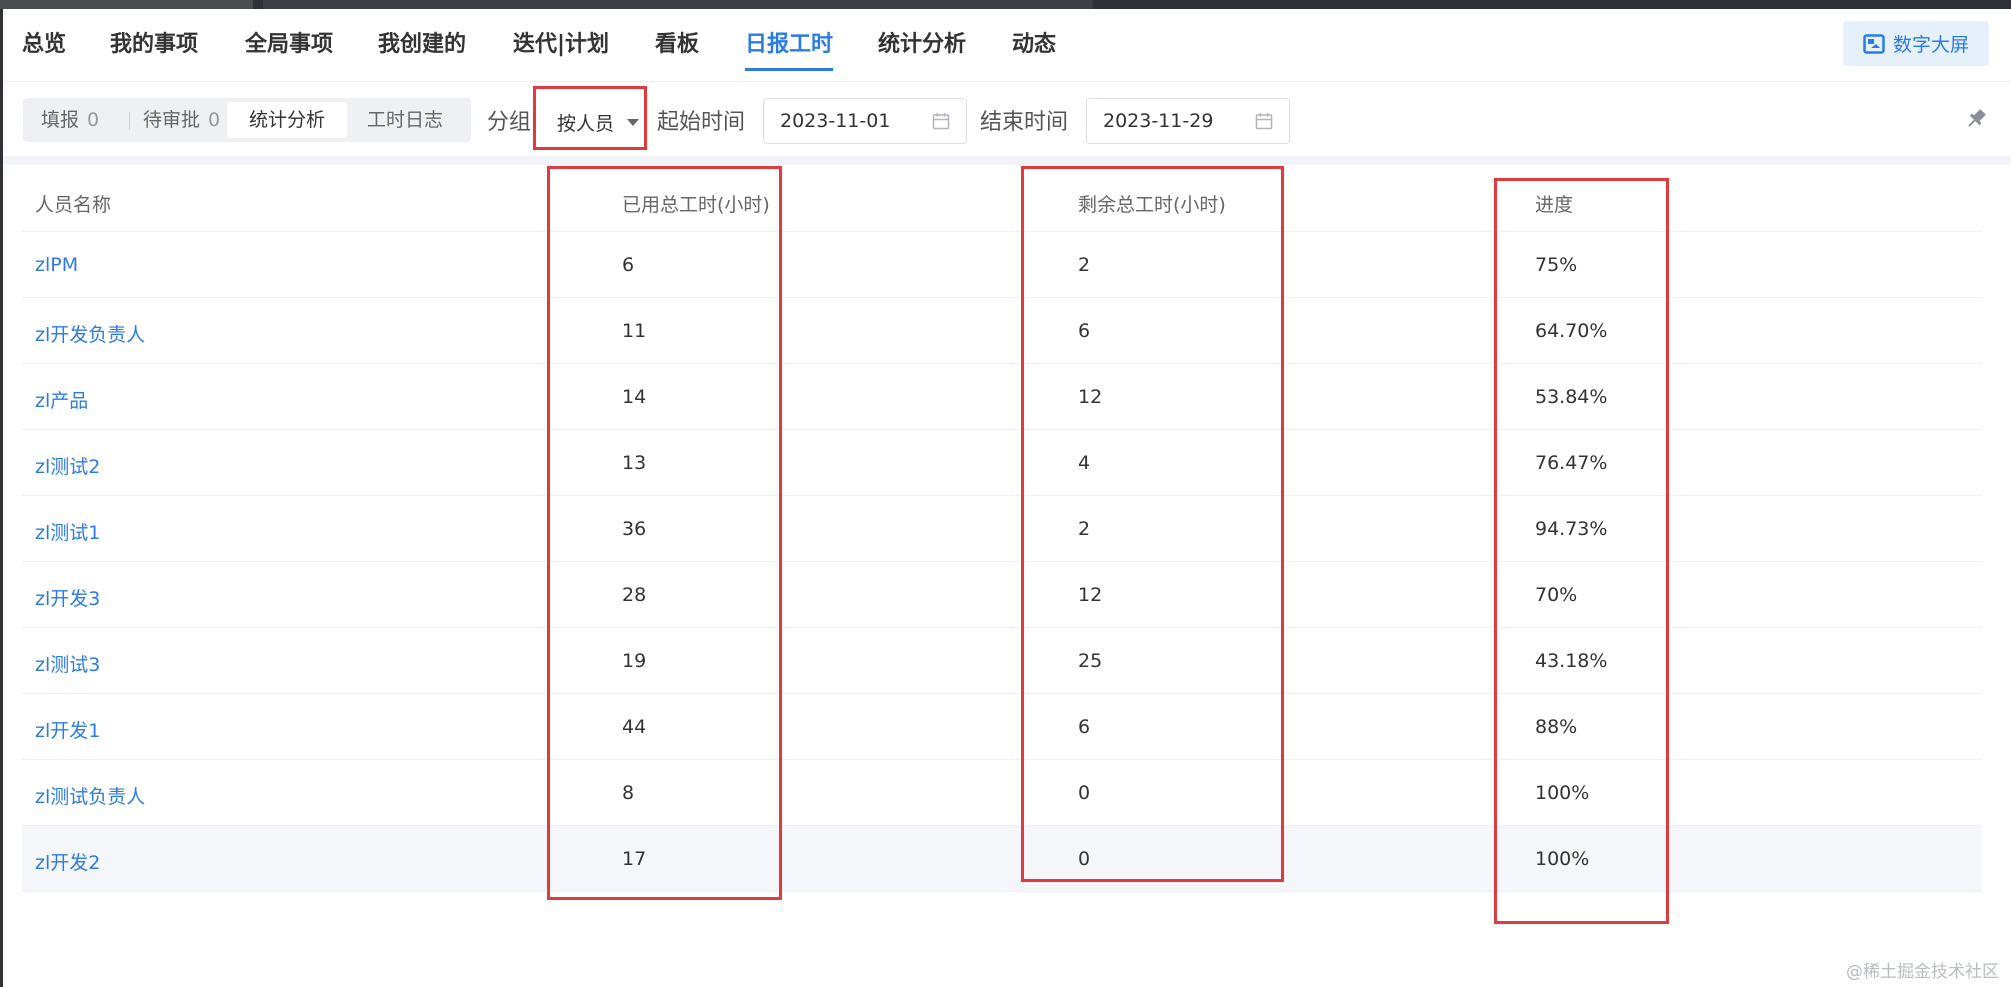 The width and height of the screenshot is (2011, 987). Describe the element at coordinates (1554, 205) in the screenshot. I see `header-progress: 进度` at that location.